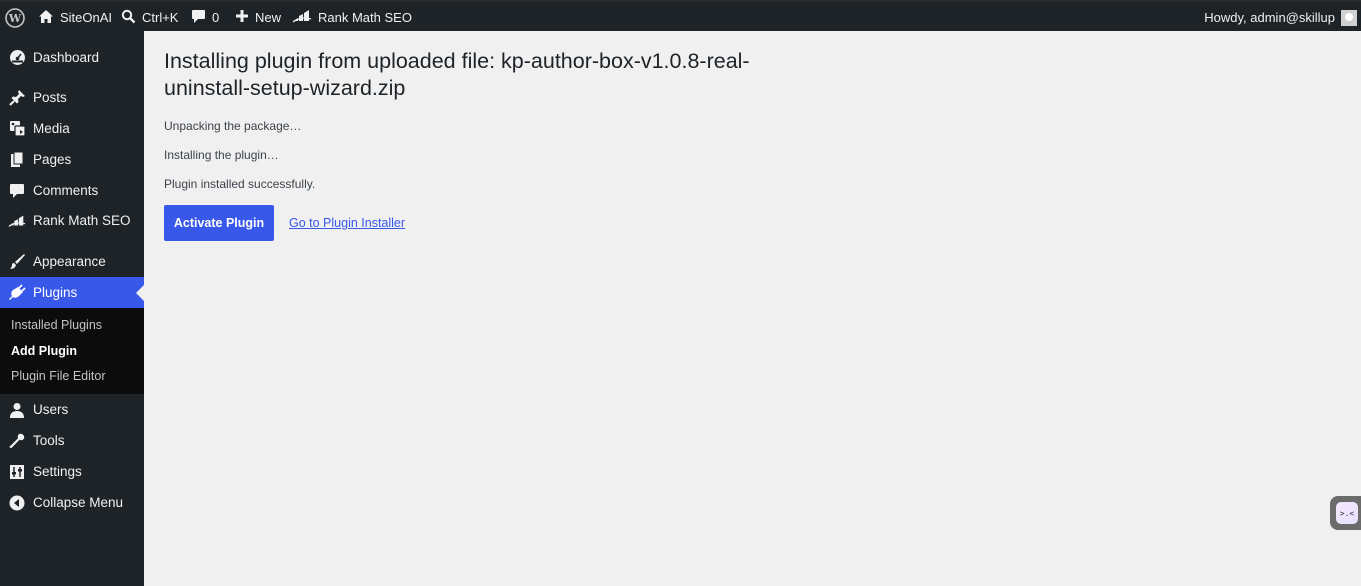 This screenshot has width=1361, height=586. I want to click on menu-label: Tools, so click(49, 440).